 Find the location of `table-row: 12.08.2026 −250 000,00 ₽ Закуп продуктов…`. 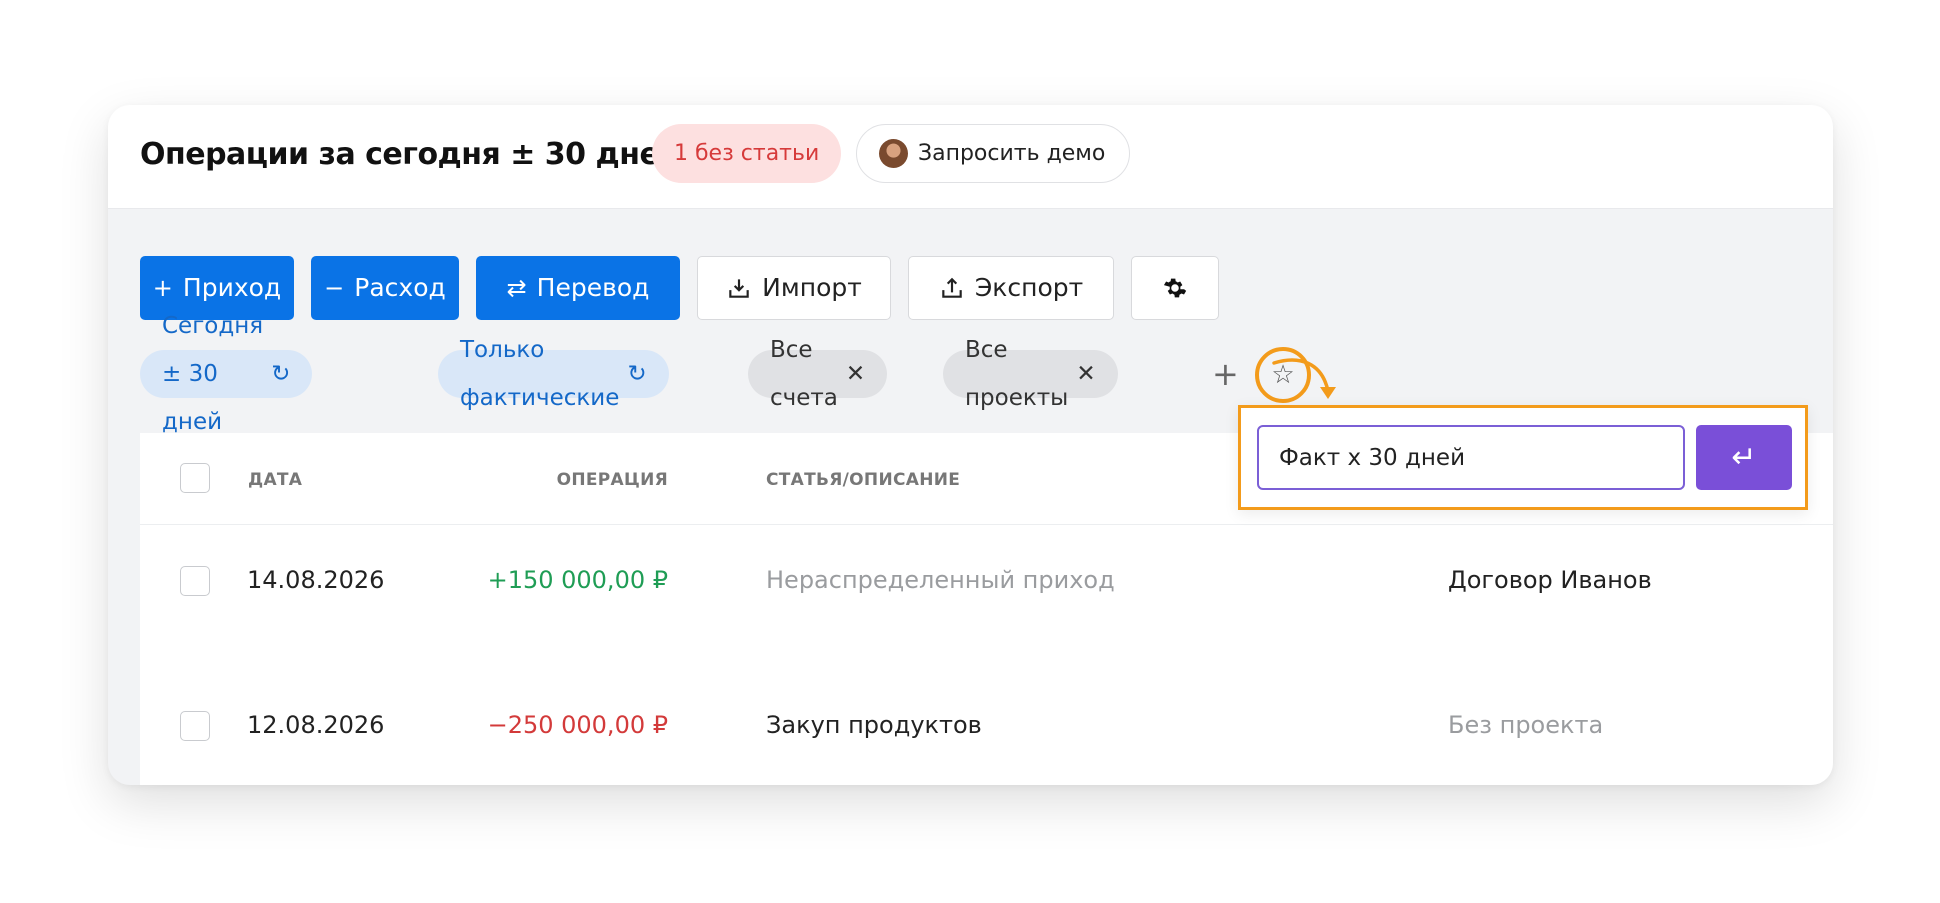

table-row: 12.08.2026 −250 000,00 ₽ Закуп продуктов… is located at coordinates (986, 728).